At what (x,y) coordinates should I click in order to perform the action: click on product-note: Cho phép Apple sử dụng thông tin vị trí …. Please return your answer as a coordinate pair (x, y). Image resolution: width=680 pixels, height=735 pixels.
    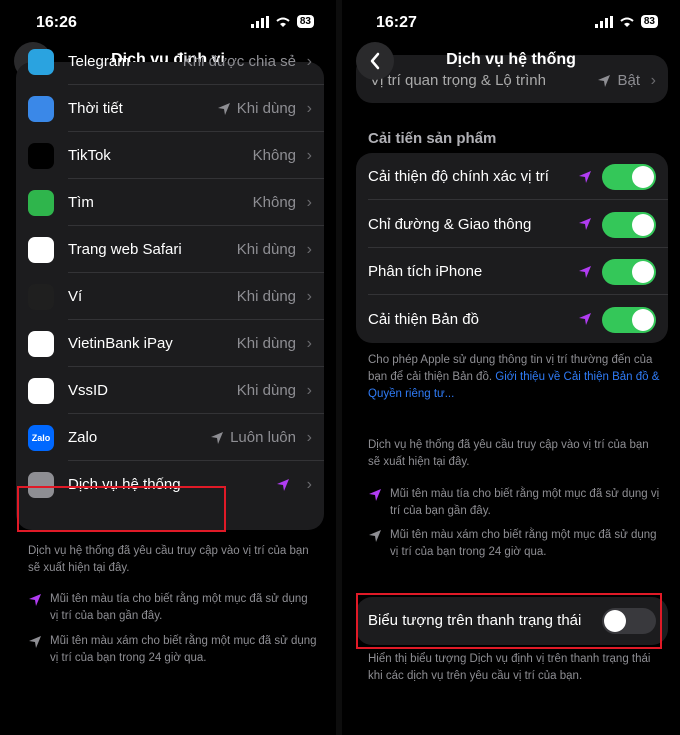
    Looking at the image, I should click on (514, 377).